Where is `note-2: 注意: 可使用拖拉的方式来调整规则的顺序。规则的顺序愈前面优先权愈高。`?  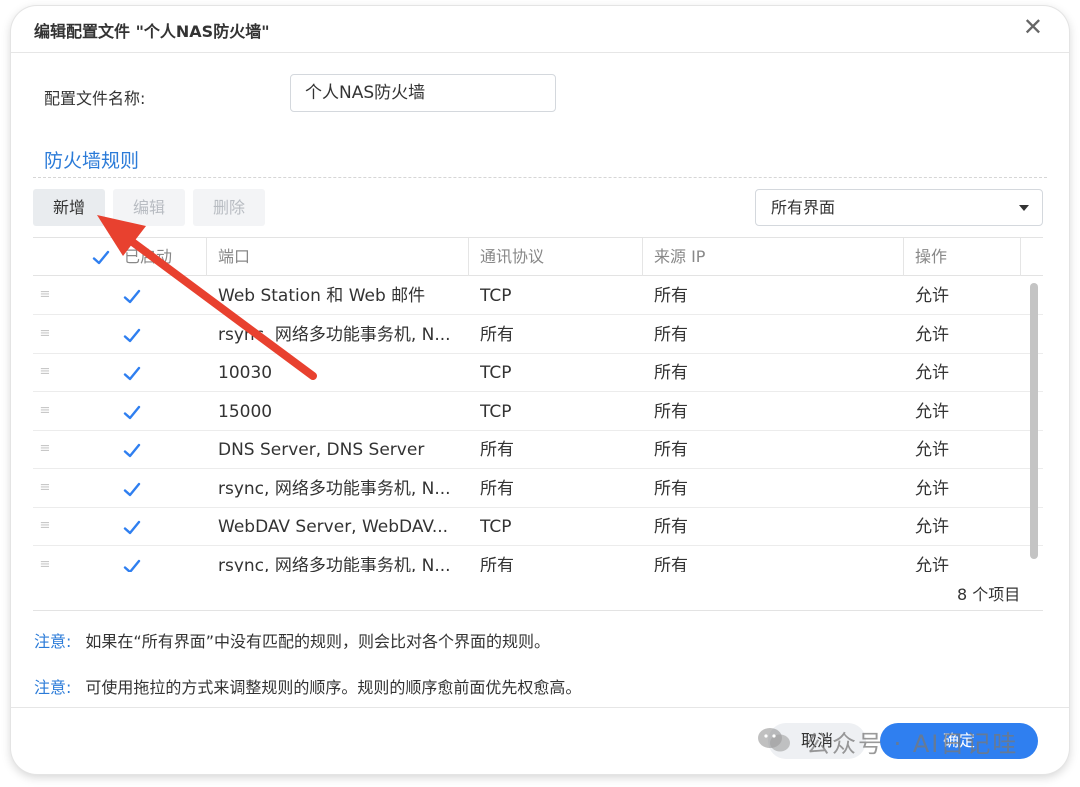 note-2: 注意: 可使用拖拉的方式来调整规则的顺序。规则的顺序愈前面优先权愈高。 is located at coordinates (307, 686).